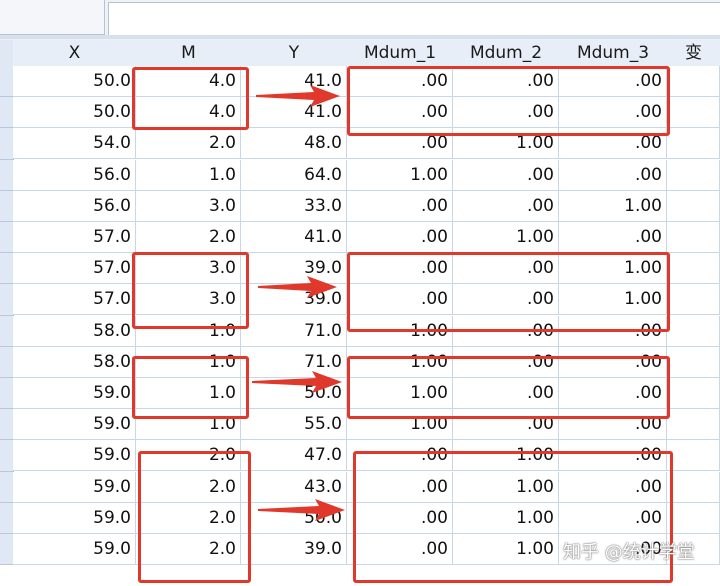 The height and width of the screenshot is (586, 720). Describe the element at coordinates (414, 19) in the screenshot. I see `cell-value-field` at that location.